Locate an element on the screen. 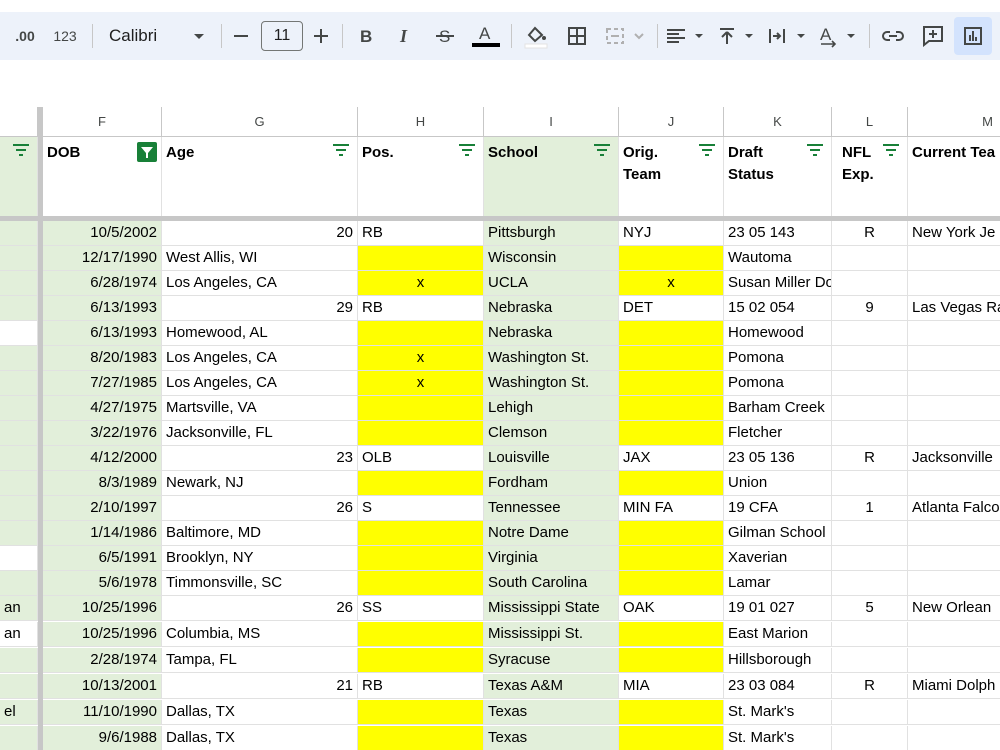 The width and height of the screenshot is (1000, 750). table-cell-g: Dallas, TX is located at coordinates (260, 738).